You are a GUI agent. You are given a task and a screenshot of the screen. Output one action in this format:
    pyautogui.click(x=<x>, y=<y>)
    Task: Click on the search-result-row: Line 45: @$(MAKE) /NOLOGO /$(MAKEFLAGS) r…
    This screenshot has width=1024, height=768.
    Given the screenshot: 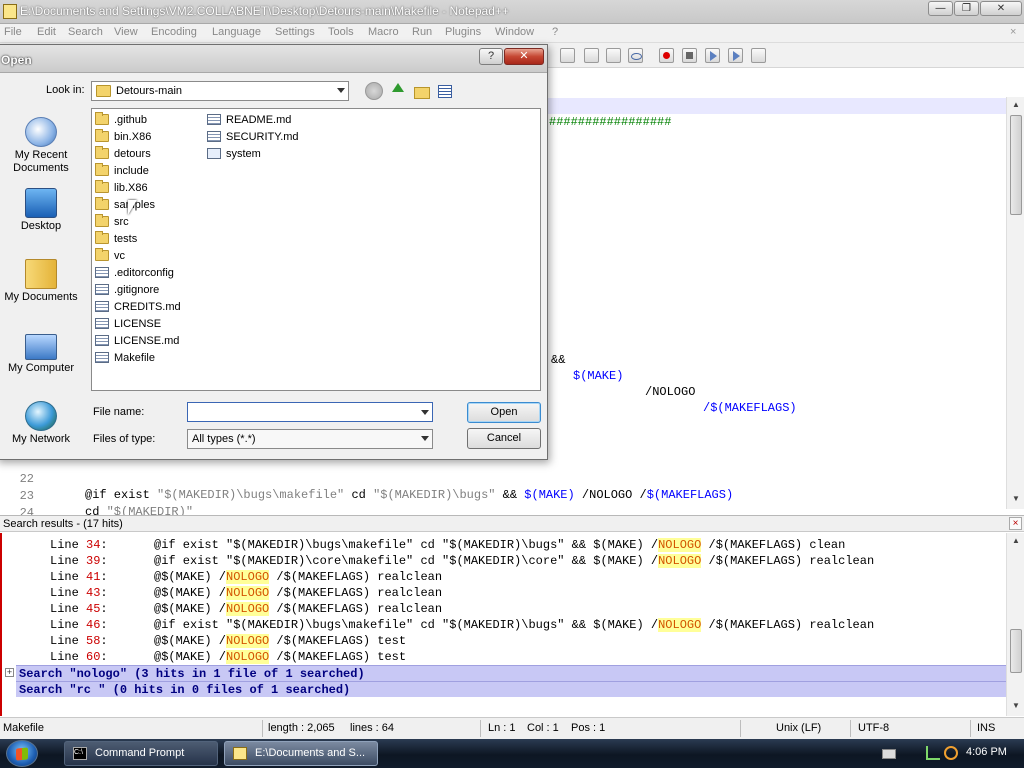 What is the action you would take?
    pyautogui.click(x=504, y=609)
    